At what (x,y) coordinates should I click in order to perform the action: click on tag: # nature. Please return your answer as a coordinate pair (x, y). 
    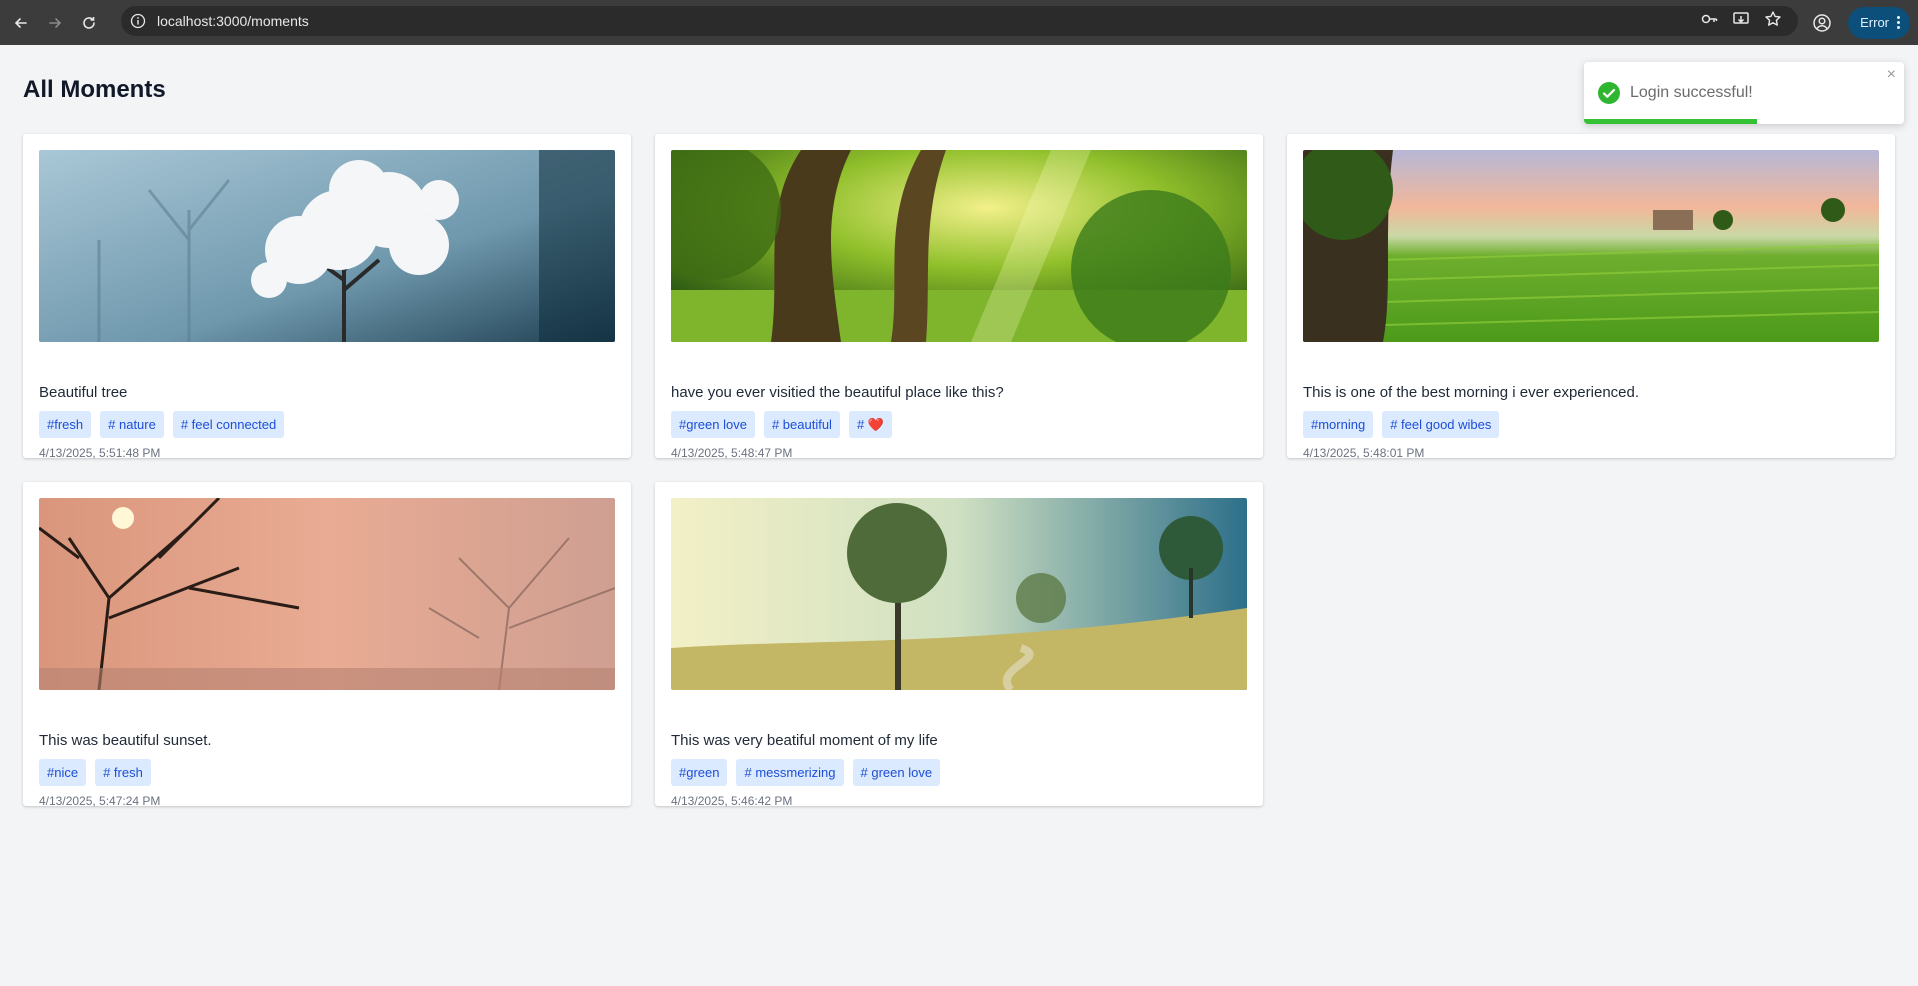
    Looking at the image, I should click on (132, 424).